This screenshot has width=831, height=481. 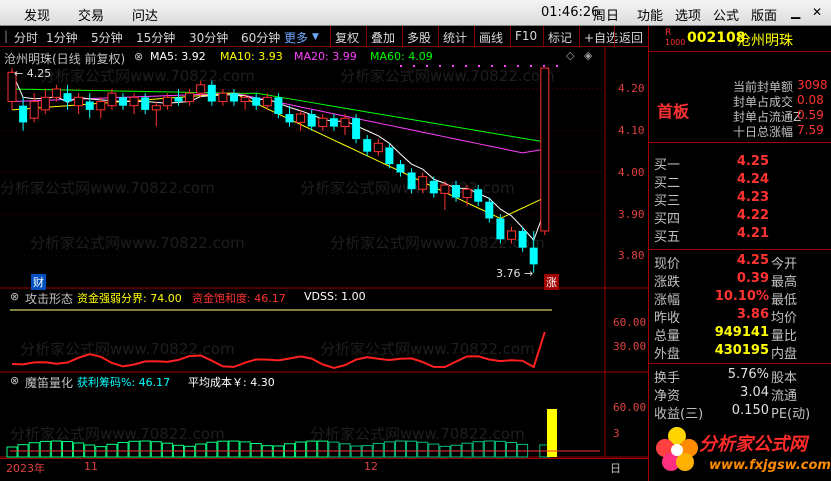 What do you see at coordinates (784, 378) in the screenshot?
I see `stat-right-label: 股本` at bounding box center [784, 378].